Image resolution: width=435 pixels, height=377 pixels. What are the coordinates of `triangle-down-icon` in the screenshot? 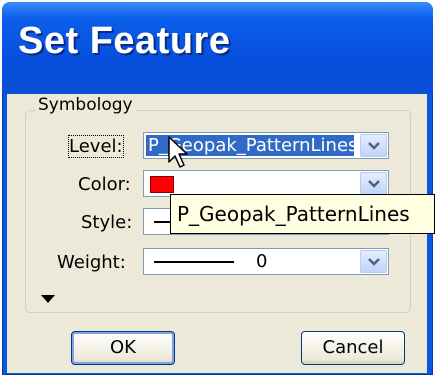 It's located at (48, 299).